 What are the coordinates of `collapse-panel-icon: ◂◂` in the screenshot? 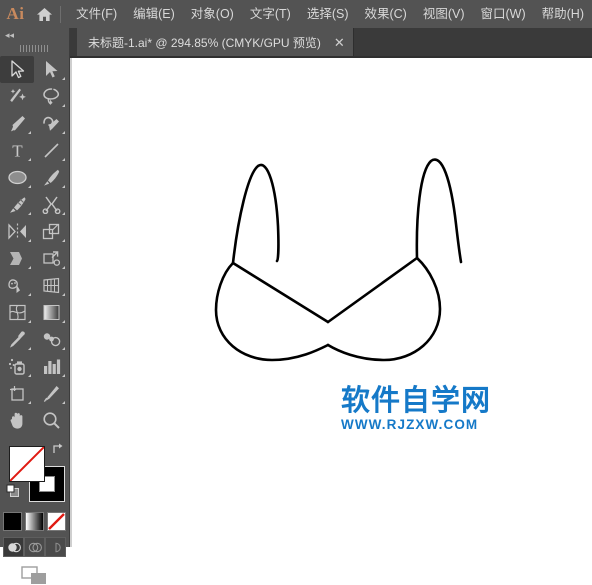 It's located at (34, 35).